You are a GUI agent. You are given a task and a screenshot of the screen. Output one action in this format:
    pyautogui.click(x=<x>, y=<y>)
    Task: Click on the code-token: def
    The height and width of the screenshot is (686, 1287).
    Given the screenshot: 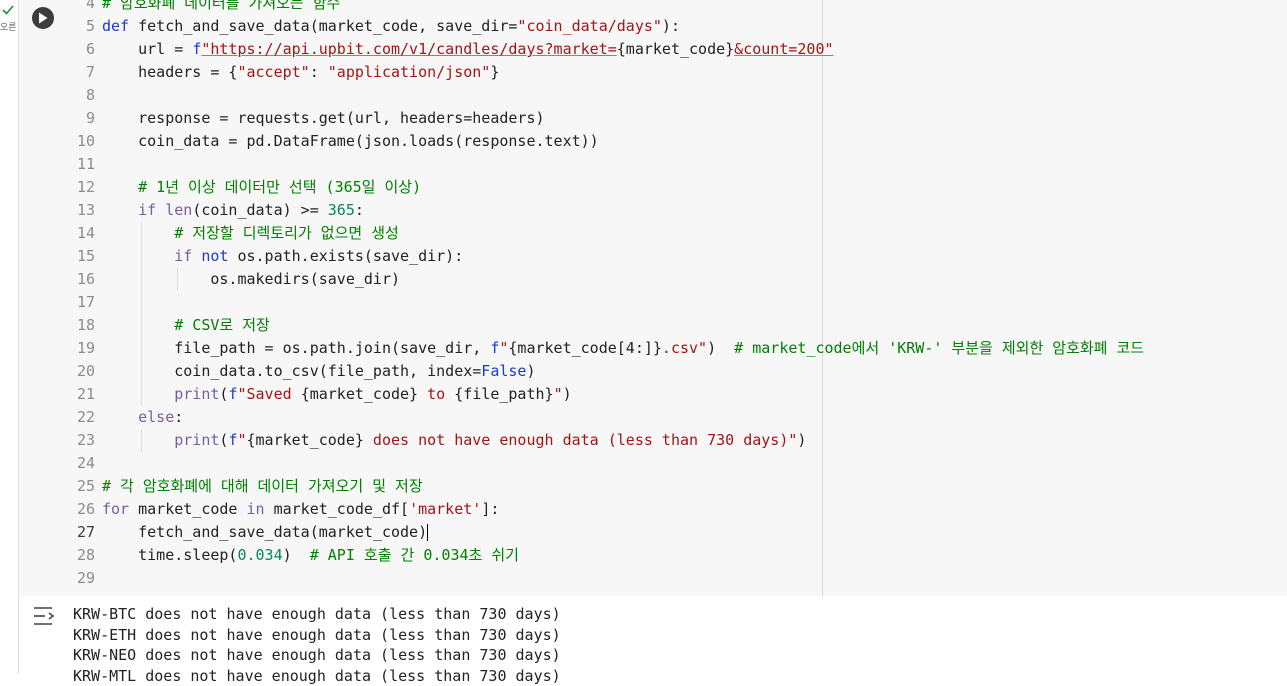 What is the action you would take?
    pyautogui.click(x=115, y=26)
    